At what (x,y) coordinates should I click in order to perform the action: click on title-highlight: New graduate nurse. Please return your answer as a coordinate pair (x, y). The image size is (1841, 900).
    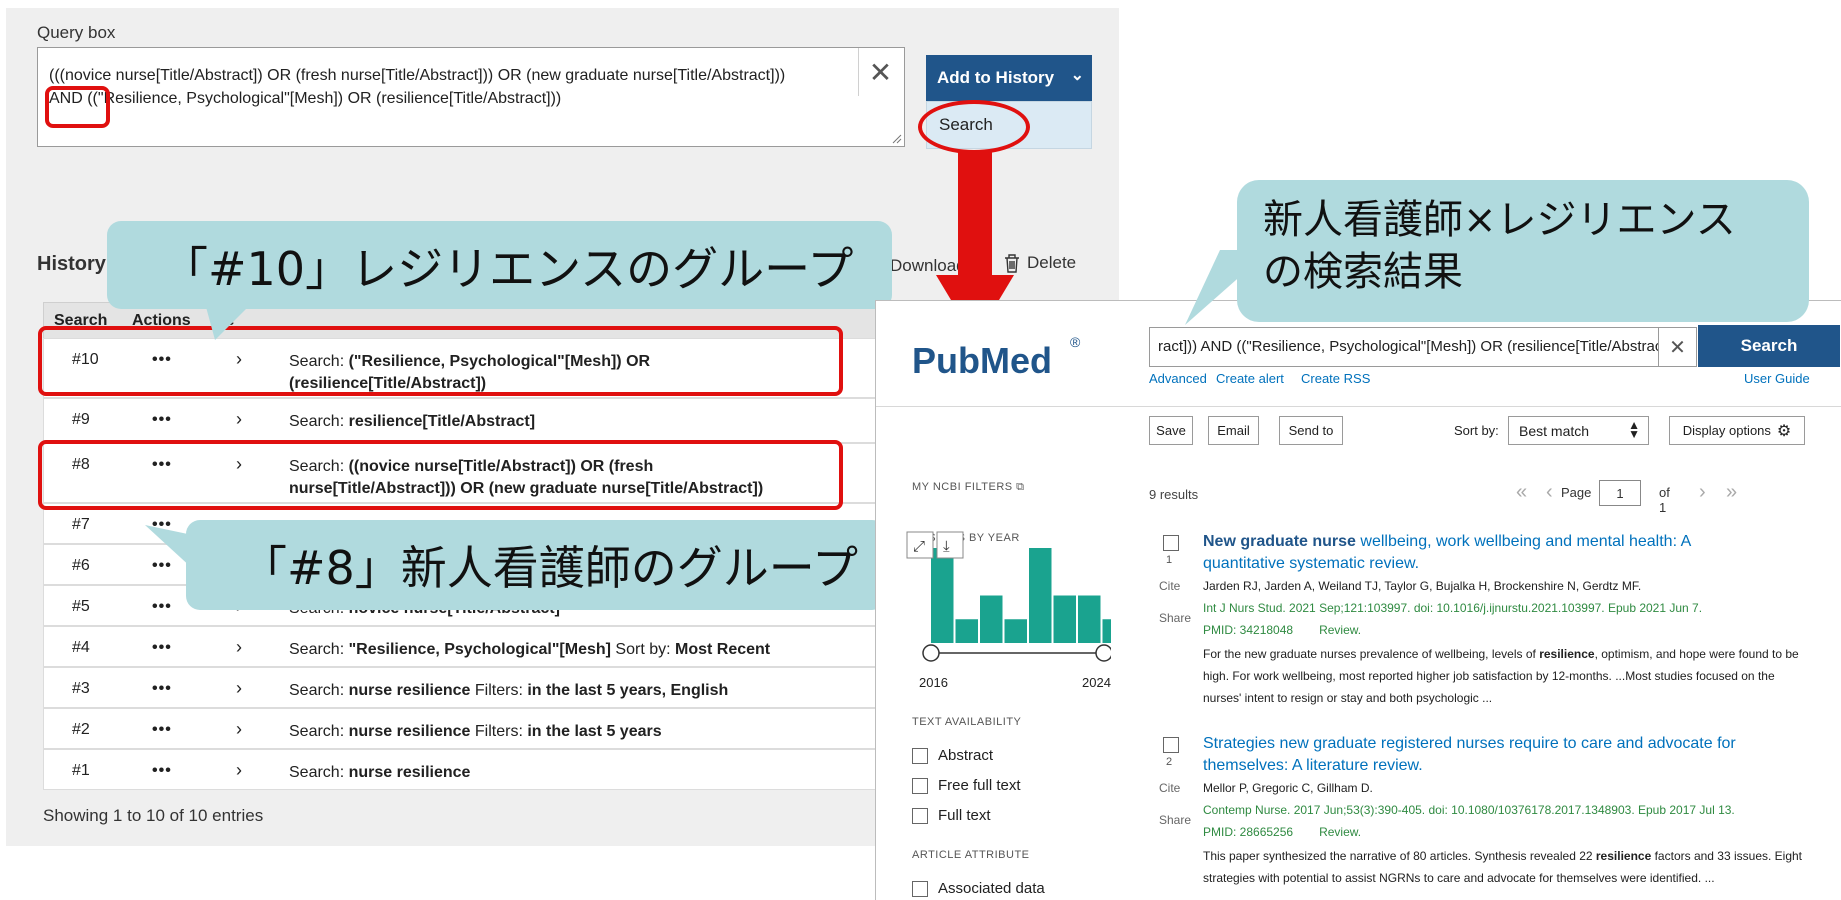
    Looking at the image, I should click on (1279, 541).